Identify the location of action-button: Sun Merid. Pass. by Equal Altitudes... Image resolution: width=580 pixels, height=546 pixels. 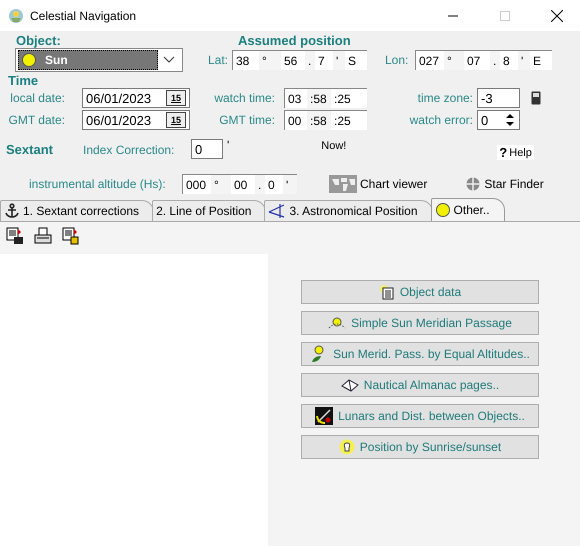
(420, 354).